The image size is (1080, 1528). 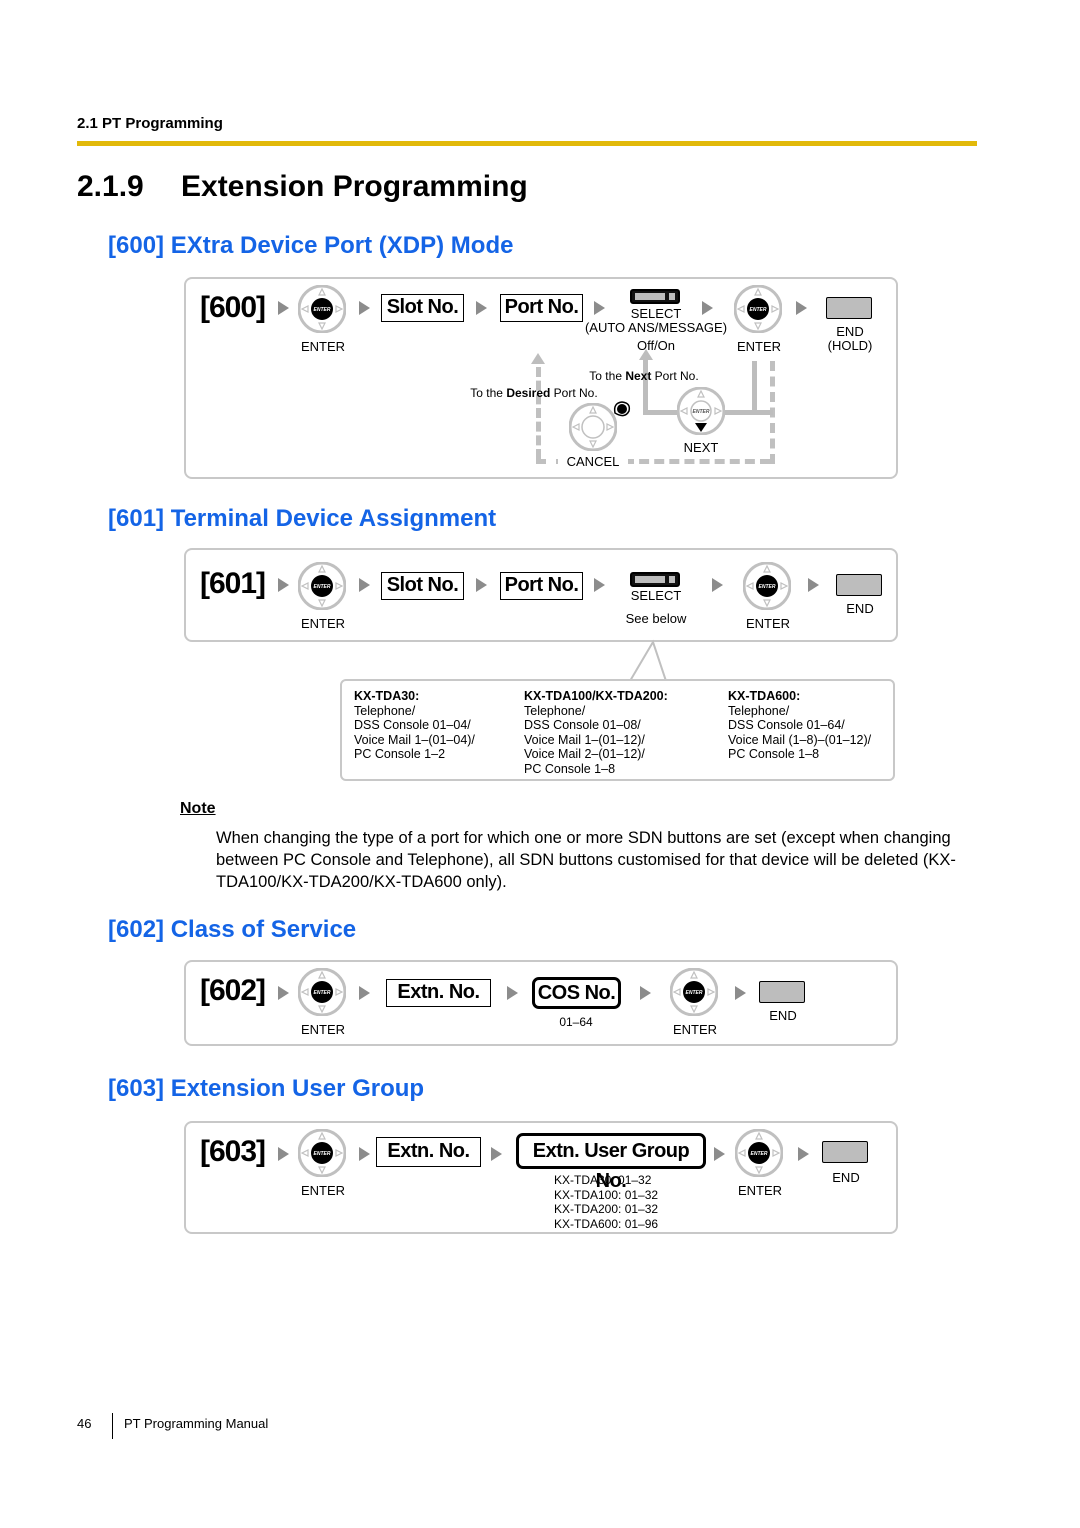 I want to click on header-rule, so click(x=527, y=143).